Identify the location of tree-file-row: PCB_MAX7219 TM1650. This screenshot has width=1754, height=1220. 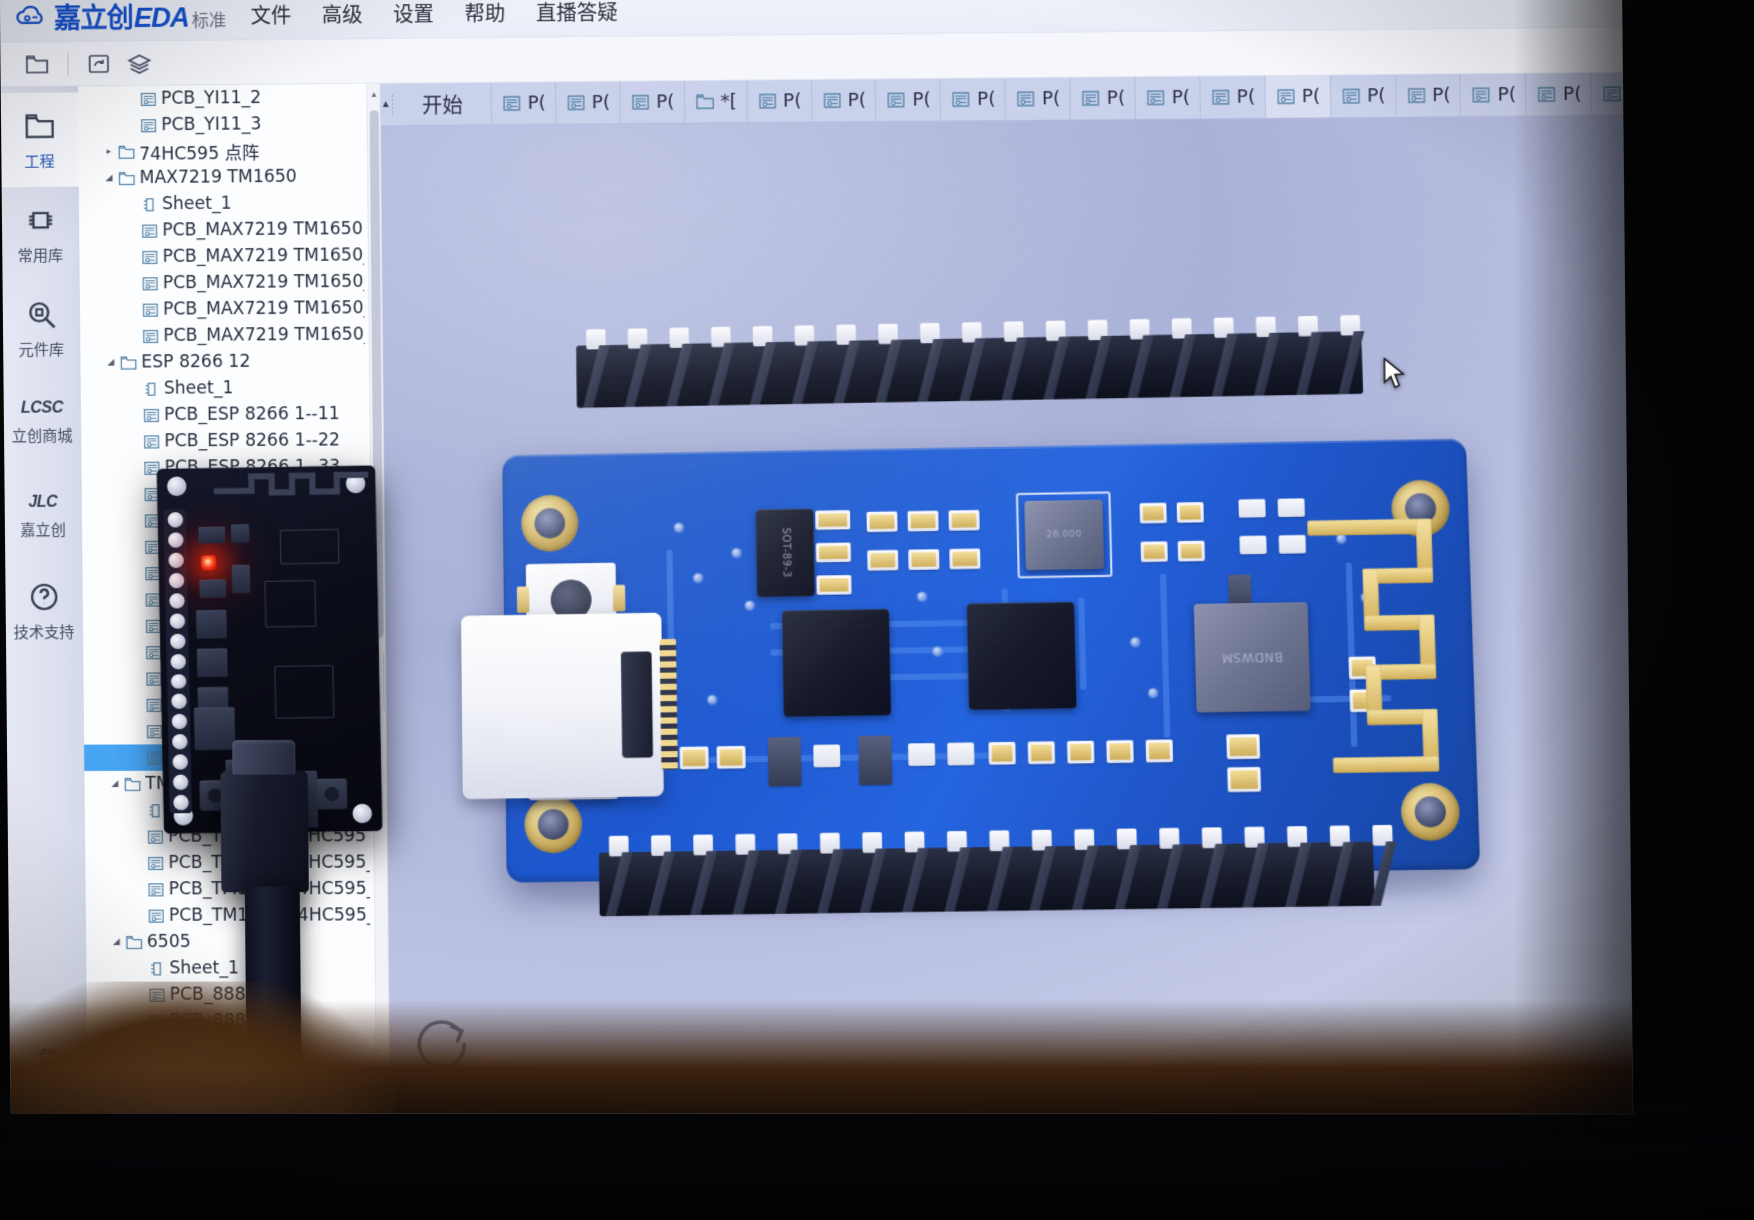
(223, 230).